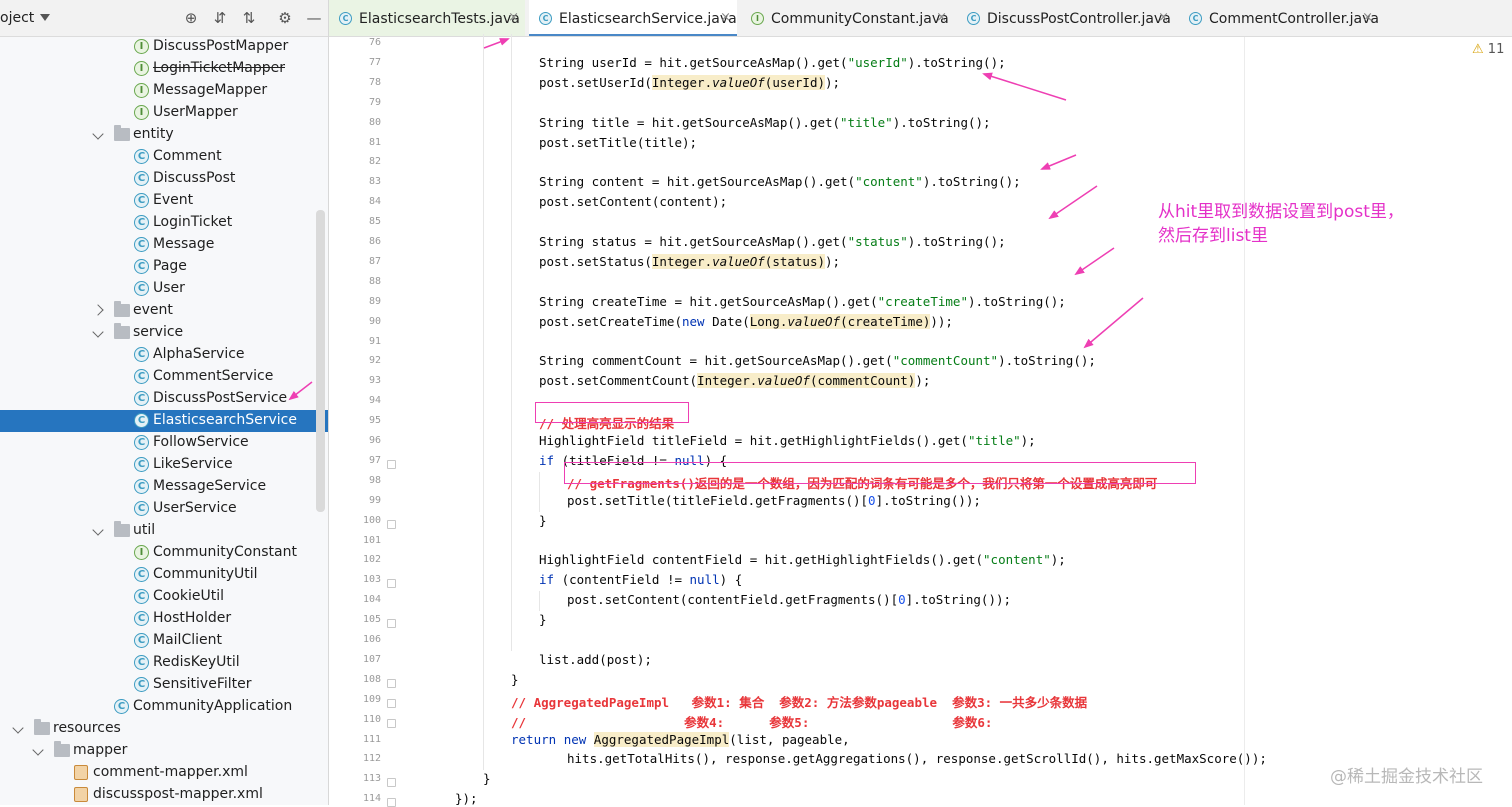 The height and width of the screenshot is (807, 1512). I want to click on arrow-top, so click(496, 43).